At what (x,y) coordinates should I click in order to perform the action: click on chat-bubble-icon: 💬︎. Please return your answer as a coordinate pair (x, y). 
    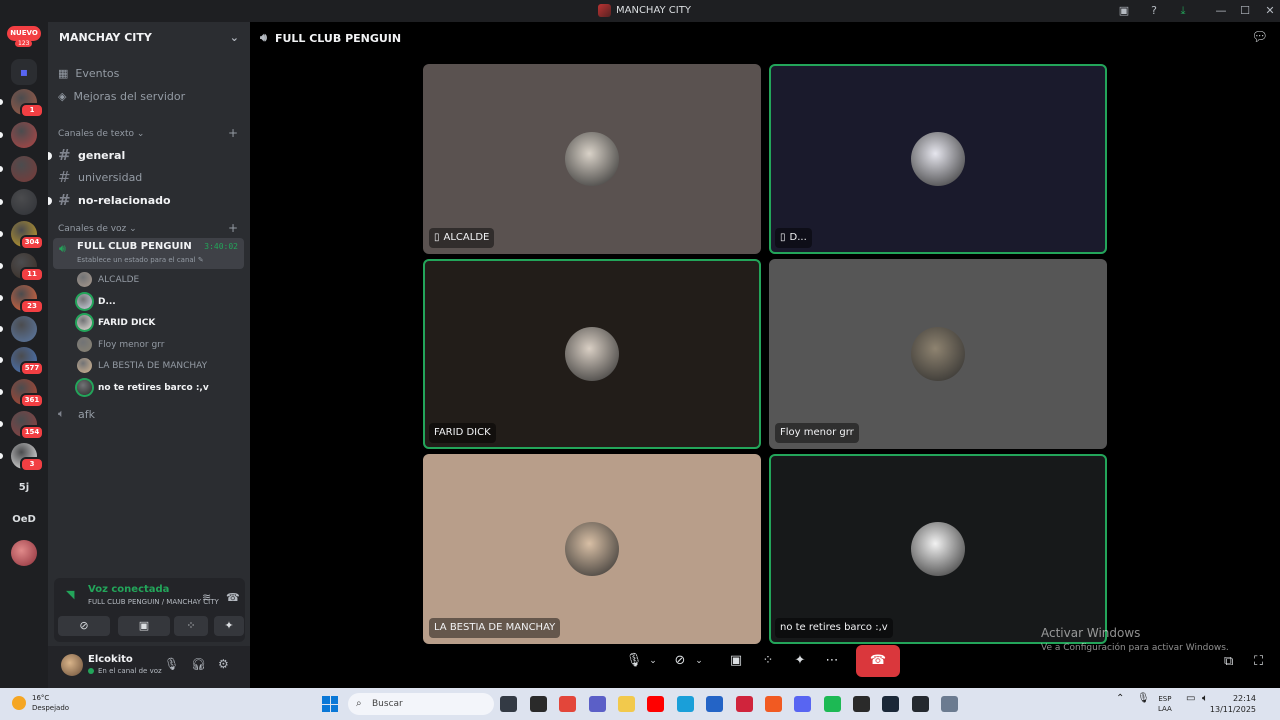
    Looking at the image, I should click on (1259, 37).